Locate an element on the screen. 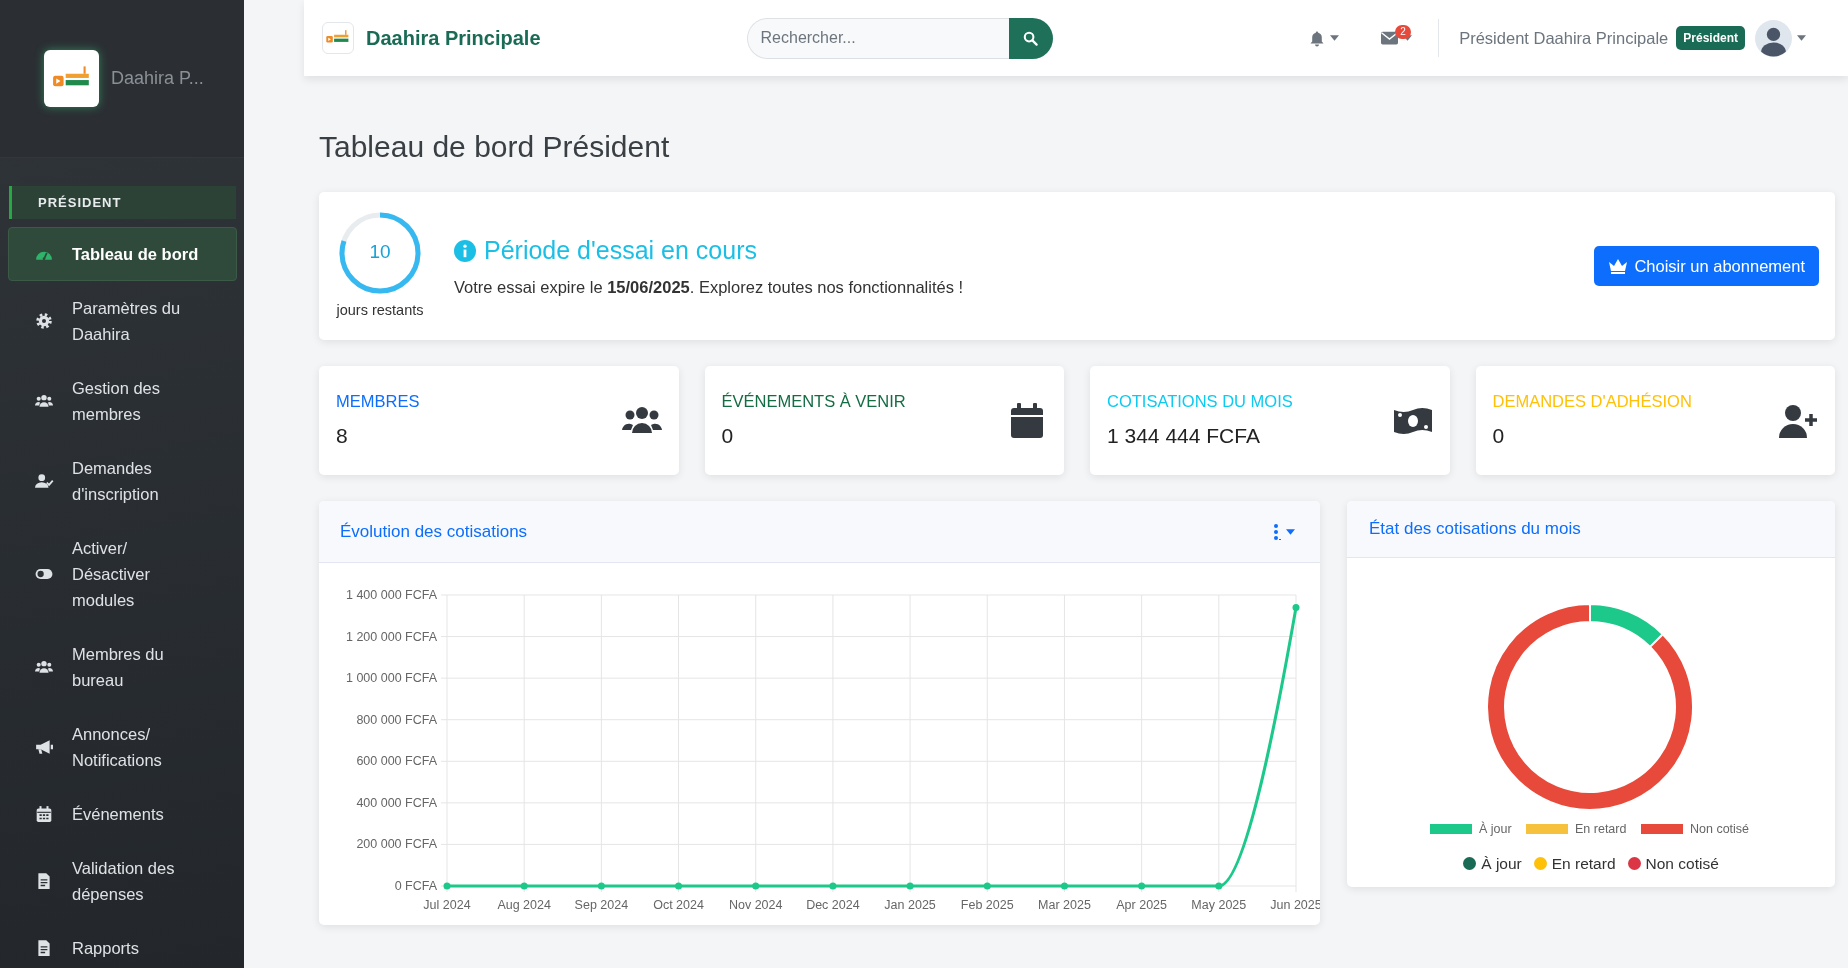 The image size is (1848, 968). chart-title: État des cotisations du mois is located at coordinates (1475, 529).